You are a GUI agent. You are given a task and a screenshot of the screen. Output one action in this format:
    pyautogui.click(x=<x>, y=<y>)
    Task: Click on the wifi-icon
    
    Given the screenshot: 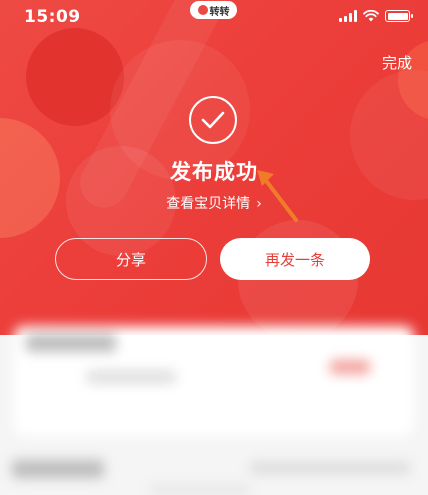 What is the action you would take?
    pyautogui.click(x=371, y=16)
    